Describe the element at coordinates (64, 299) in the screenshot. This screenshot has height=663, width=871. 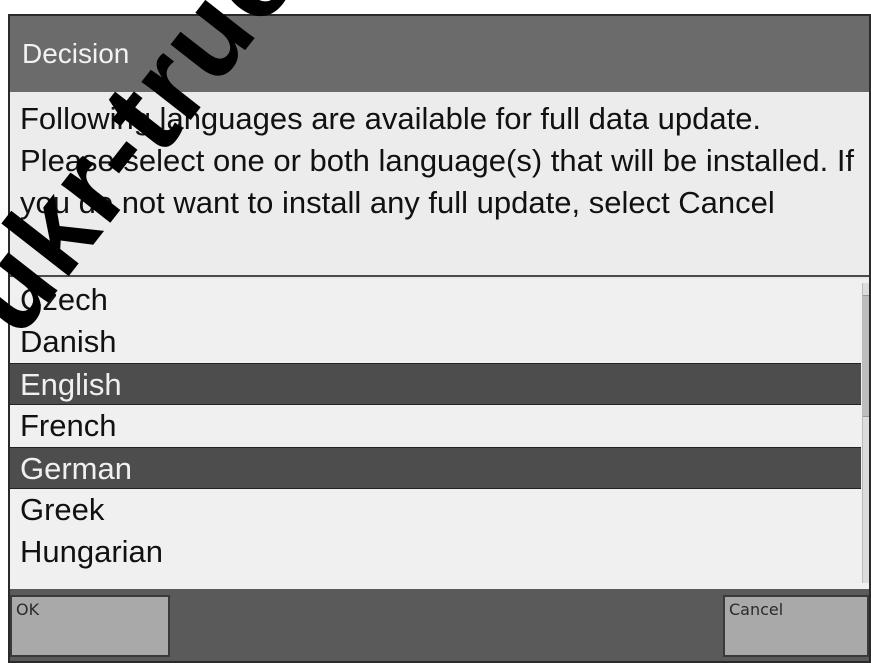
I see `list-item-label: Czech` at that location.